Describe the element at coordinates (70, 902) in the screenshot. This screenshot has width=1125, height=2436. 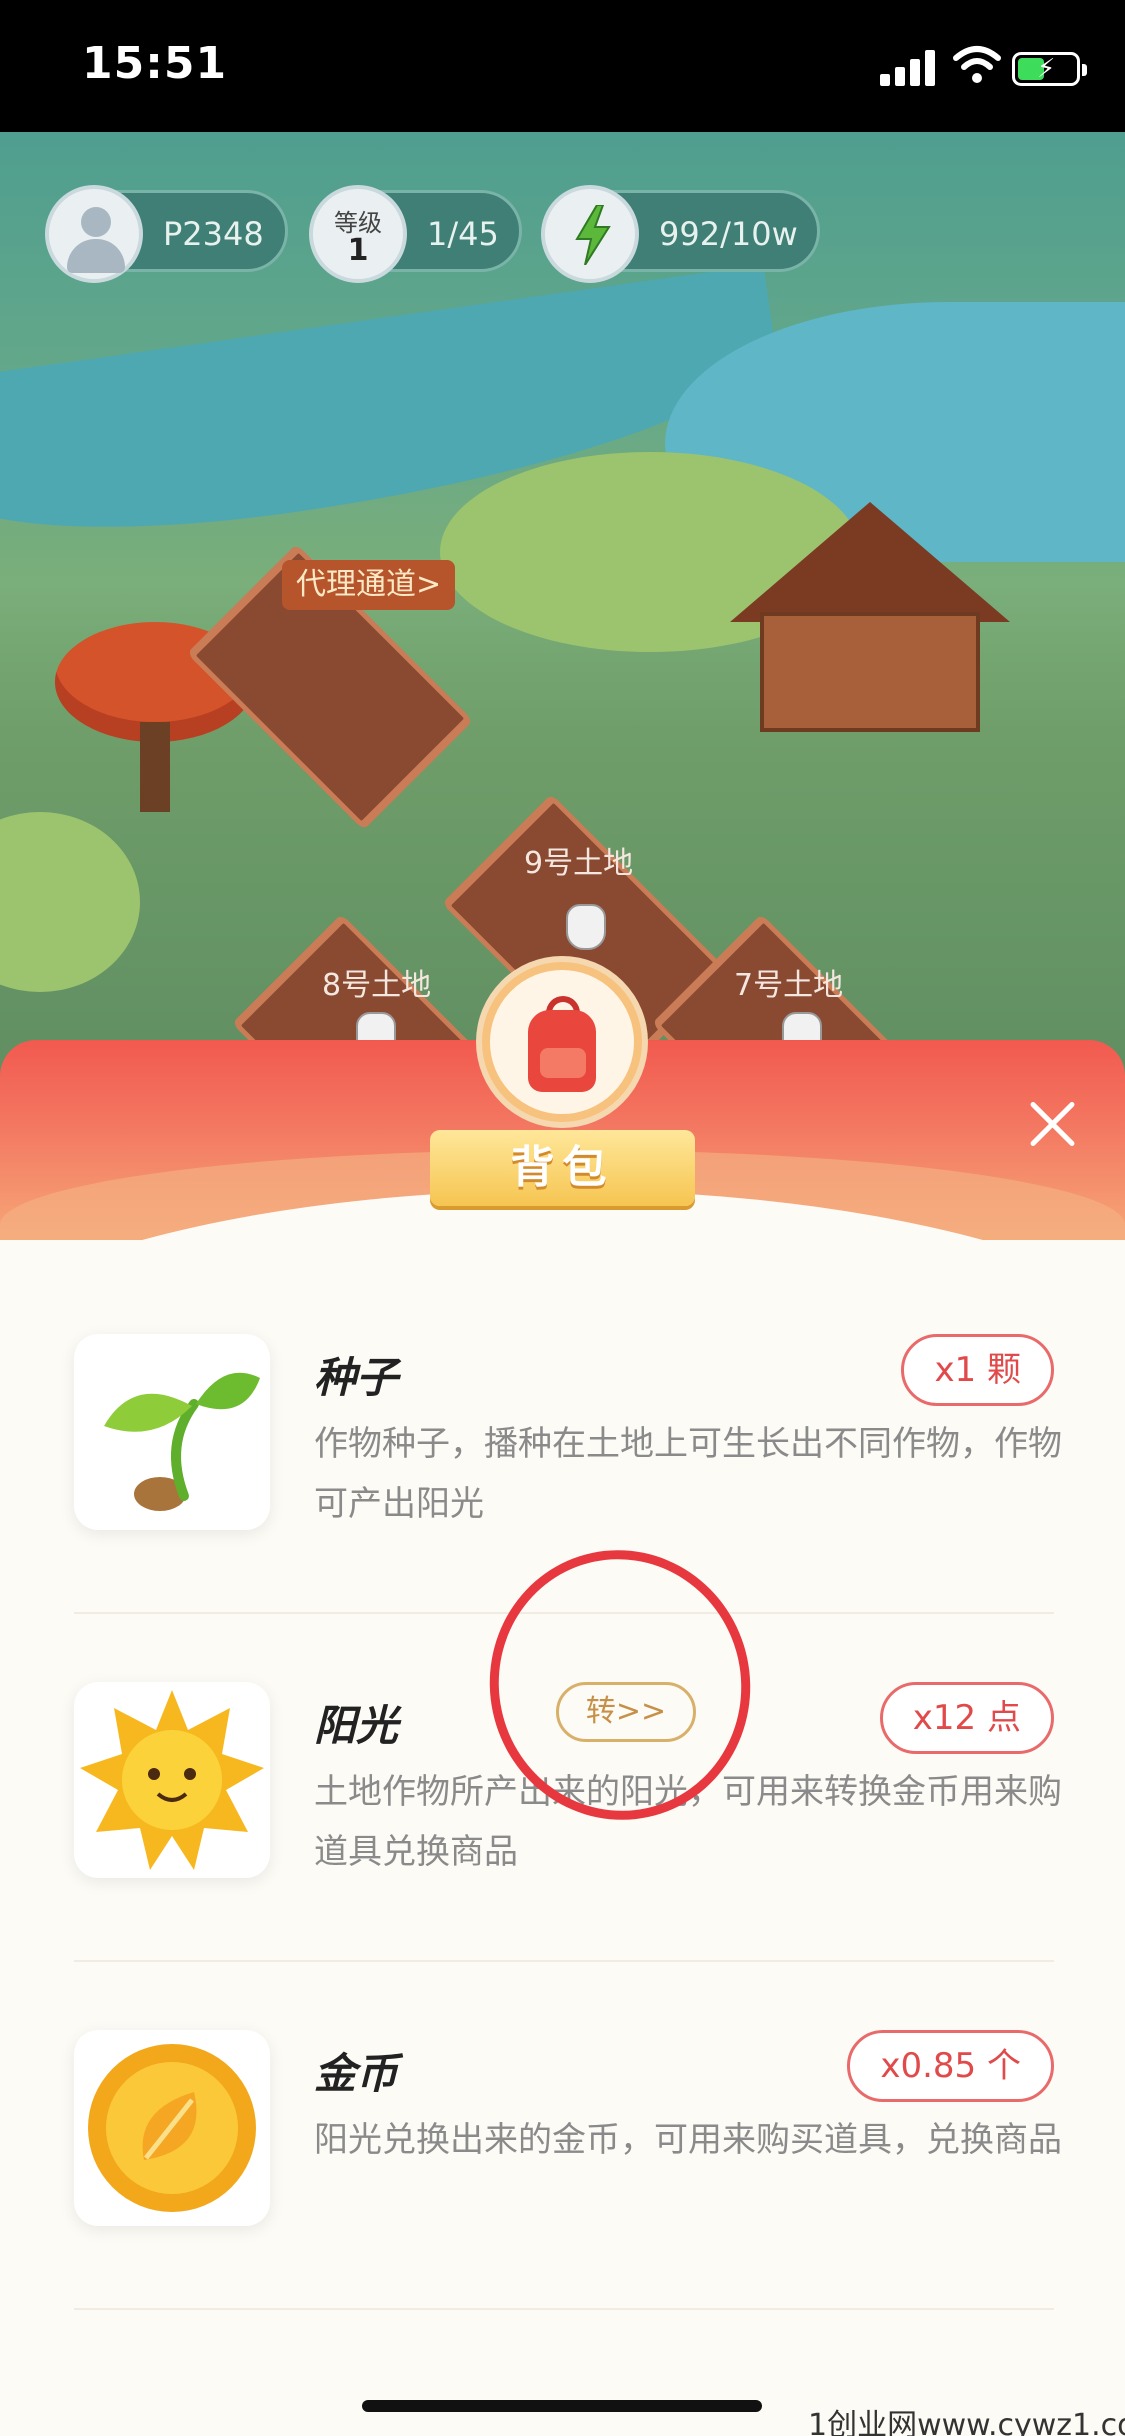
I see `grass-hill` at that location.